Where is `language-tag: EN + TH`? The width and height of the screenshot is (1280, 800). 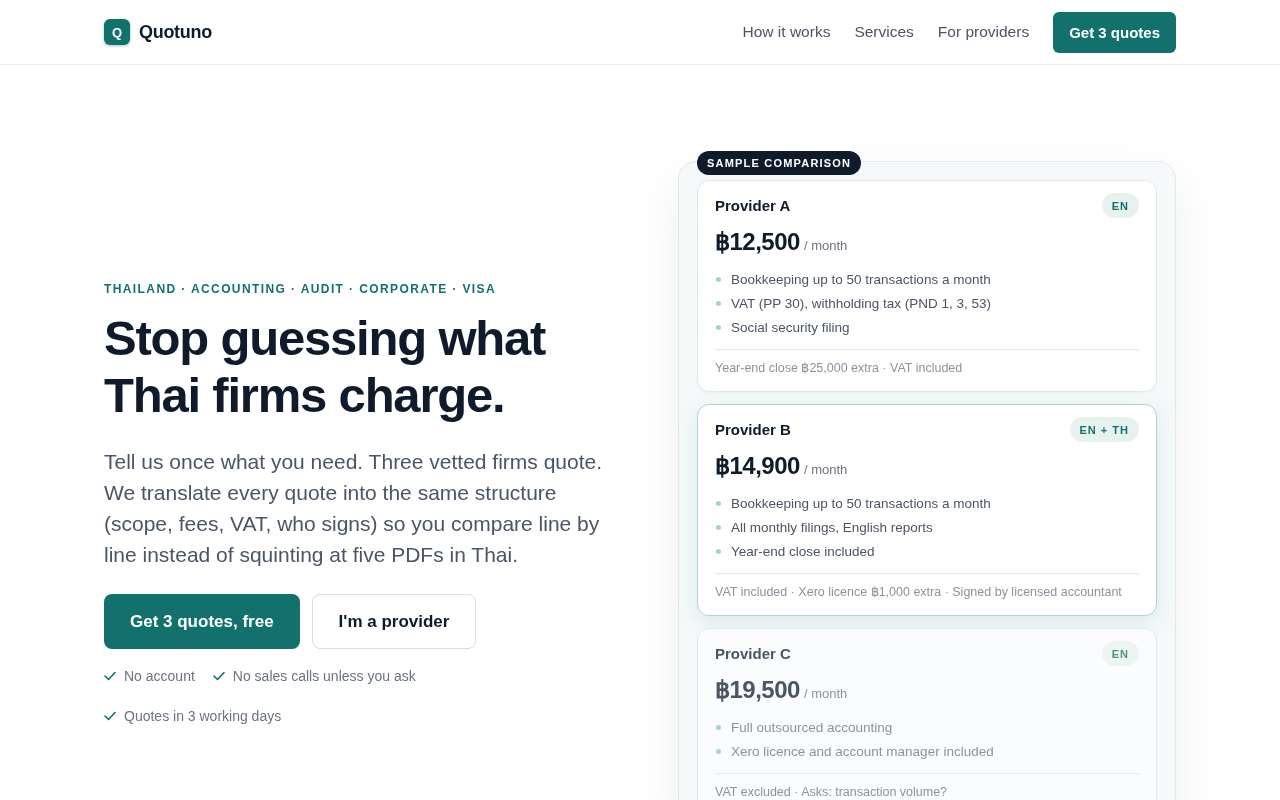 language-tag: EN + TH is located at coordinates (1104, 429).